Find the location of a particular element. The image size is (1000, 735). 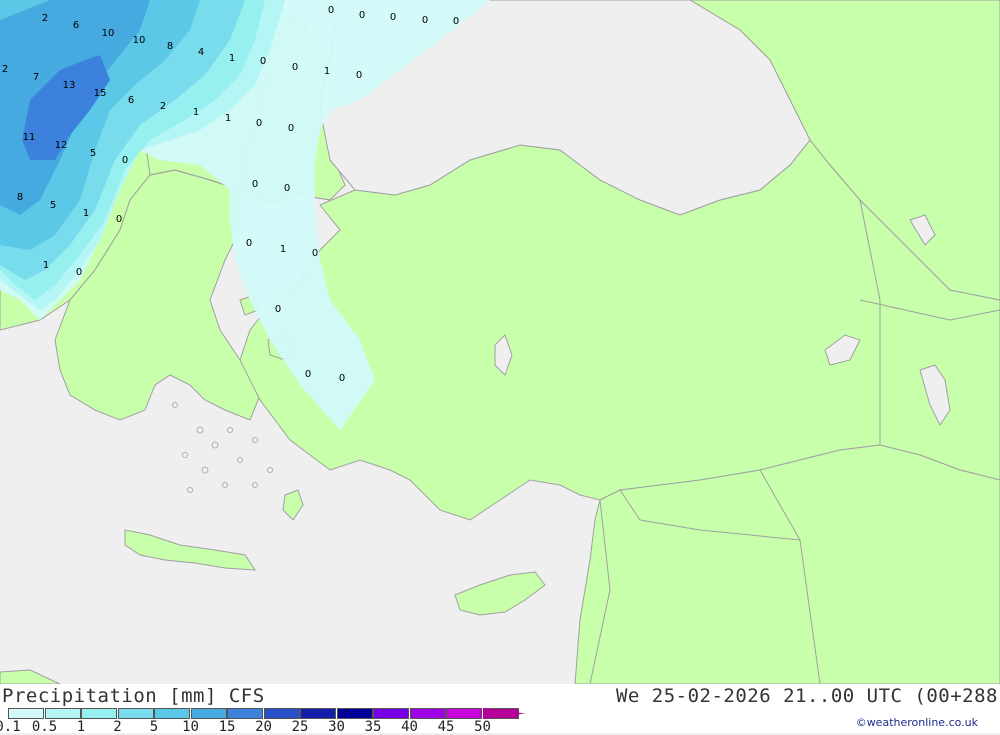

precip-value-label: 7 is located at coordinates (36, 77).